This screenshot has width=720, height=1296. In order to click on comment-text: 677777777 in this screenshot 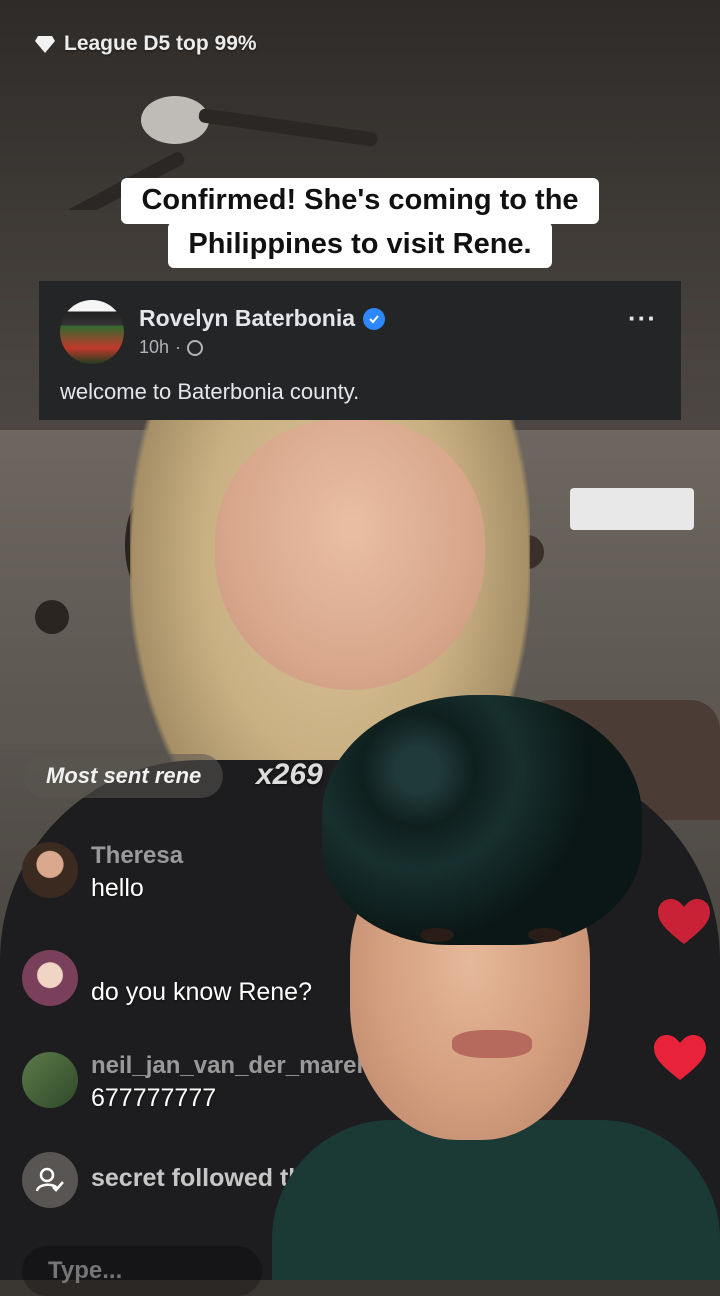, I will do `click(154, 1098)`.